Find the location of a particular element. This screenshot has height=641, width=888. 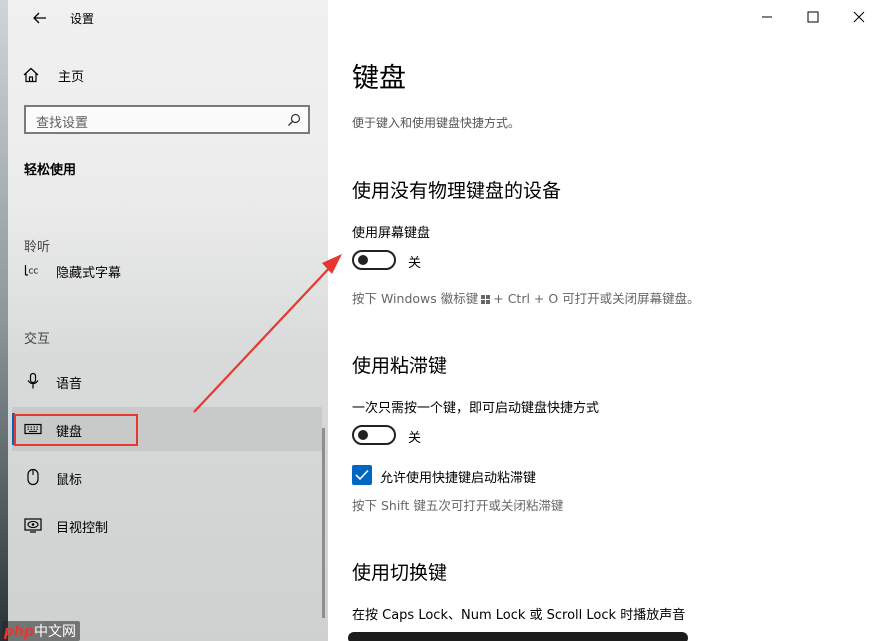

eye-control-icon is located at coordinates (33, 525).